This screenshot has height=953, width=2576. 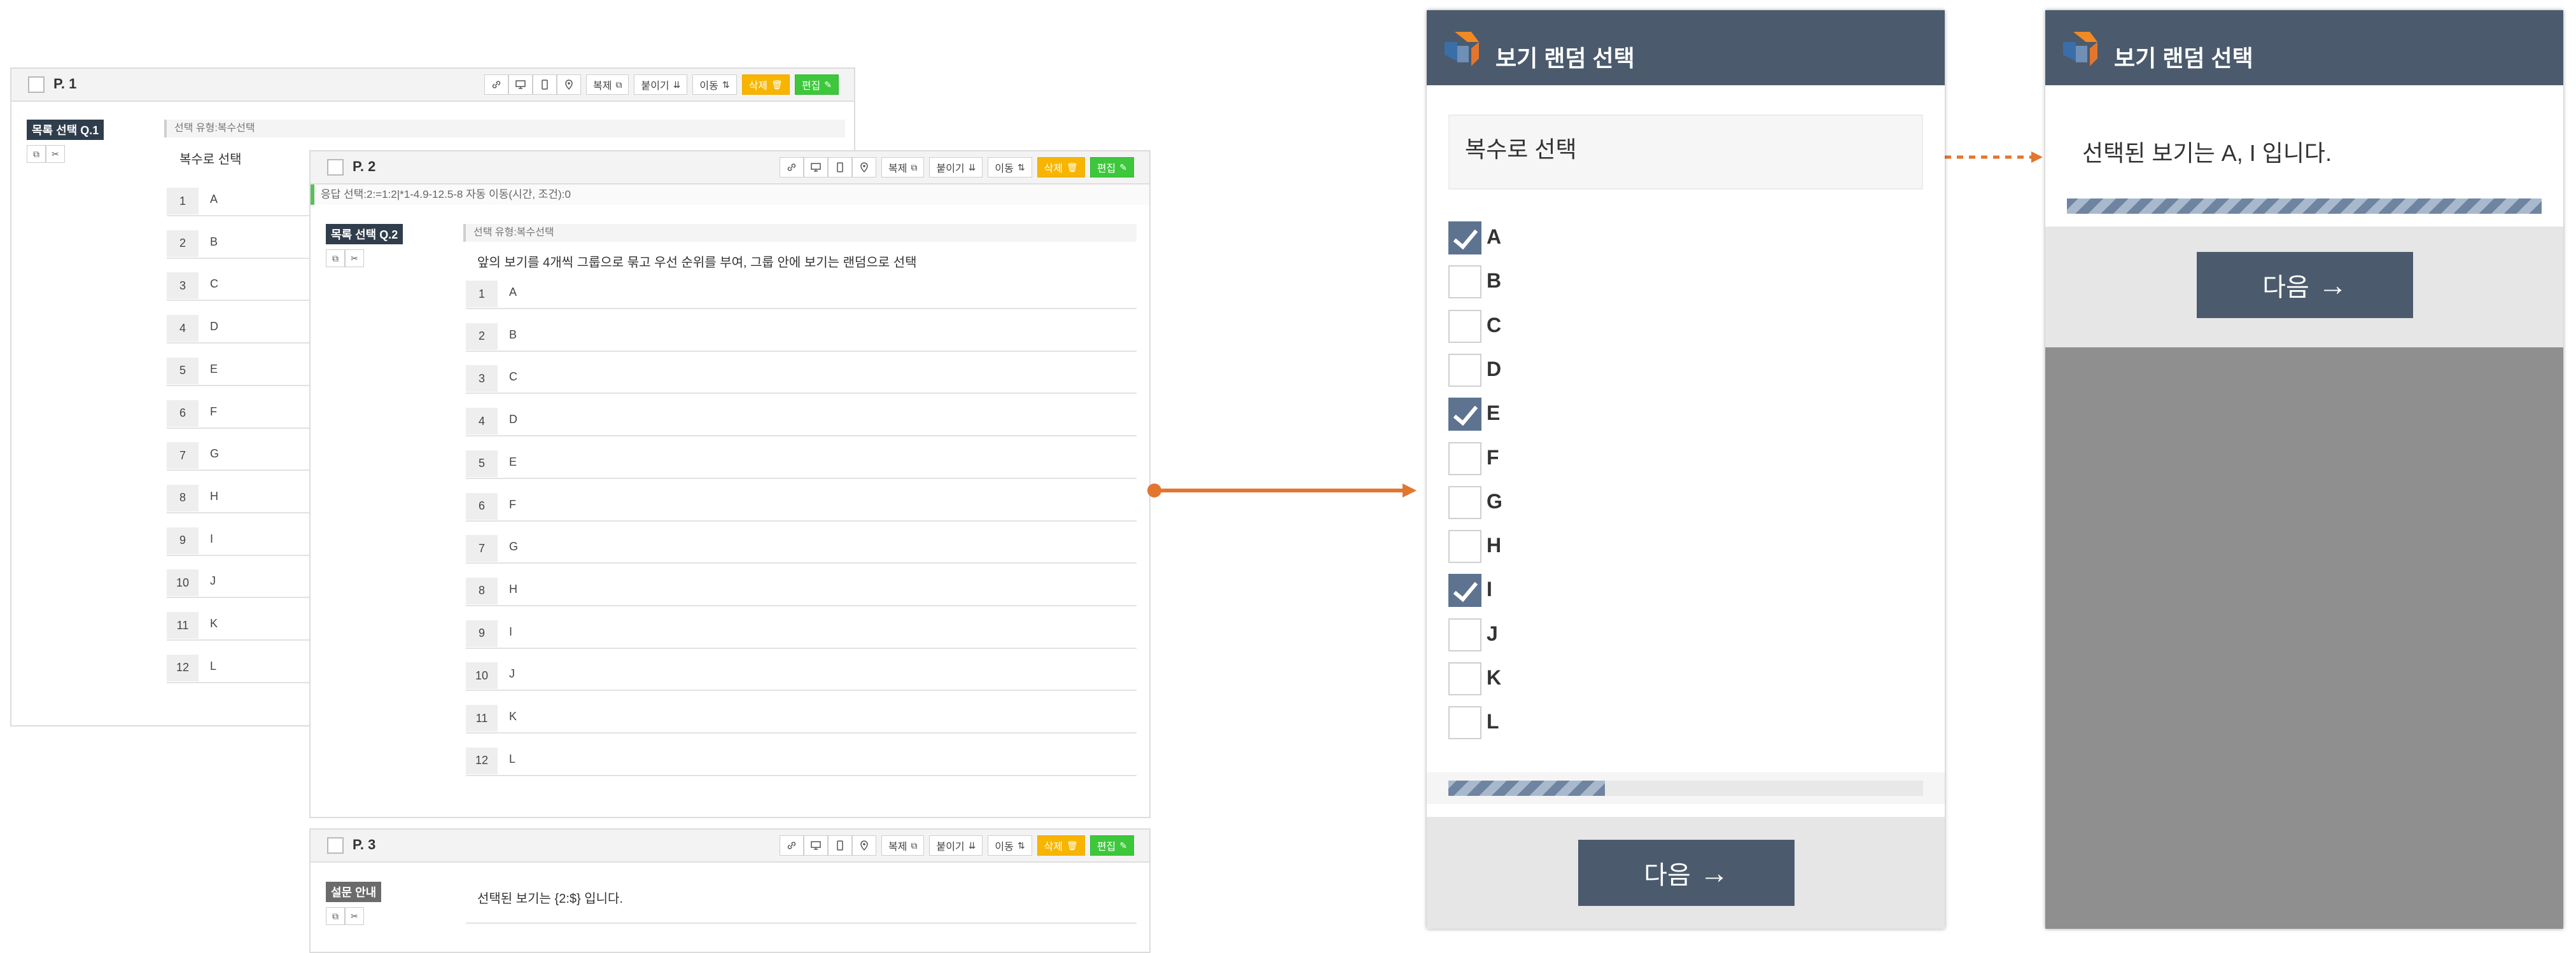 I want to click on checkbox-label: J, so click(x=1492, y=633).